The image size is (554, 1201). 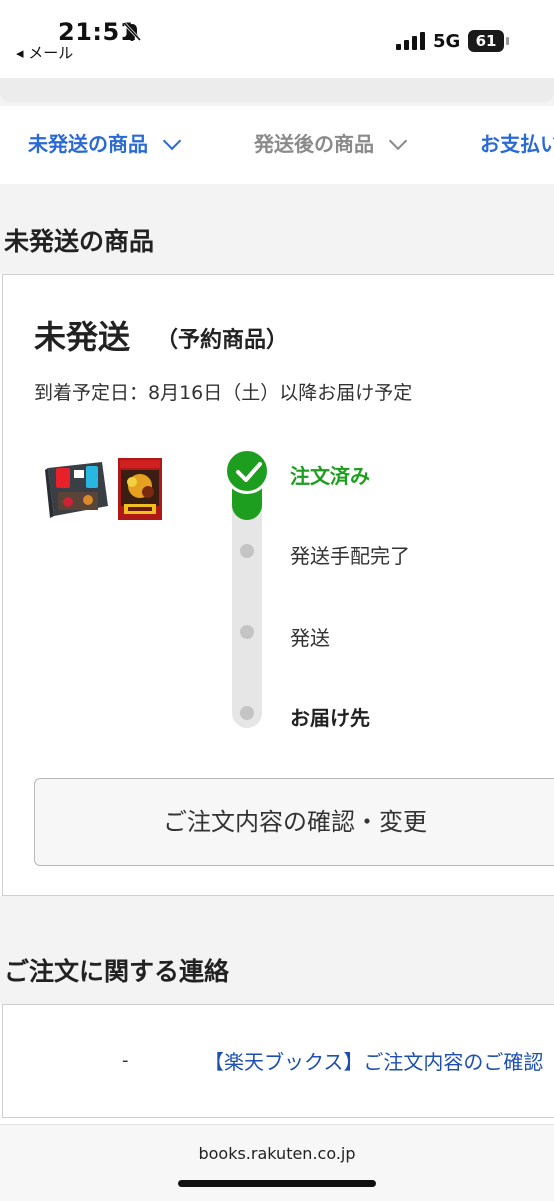 I want to click on section-title-contact: ご注文に関する連絡, so click(x=117, y=971).